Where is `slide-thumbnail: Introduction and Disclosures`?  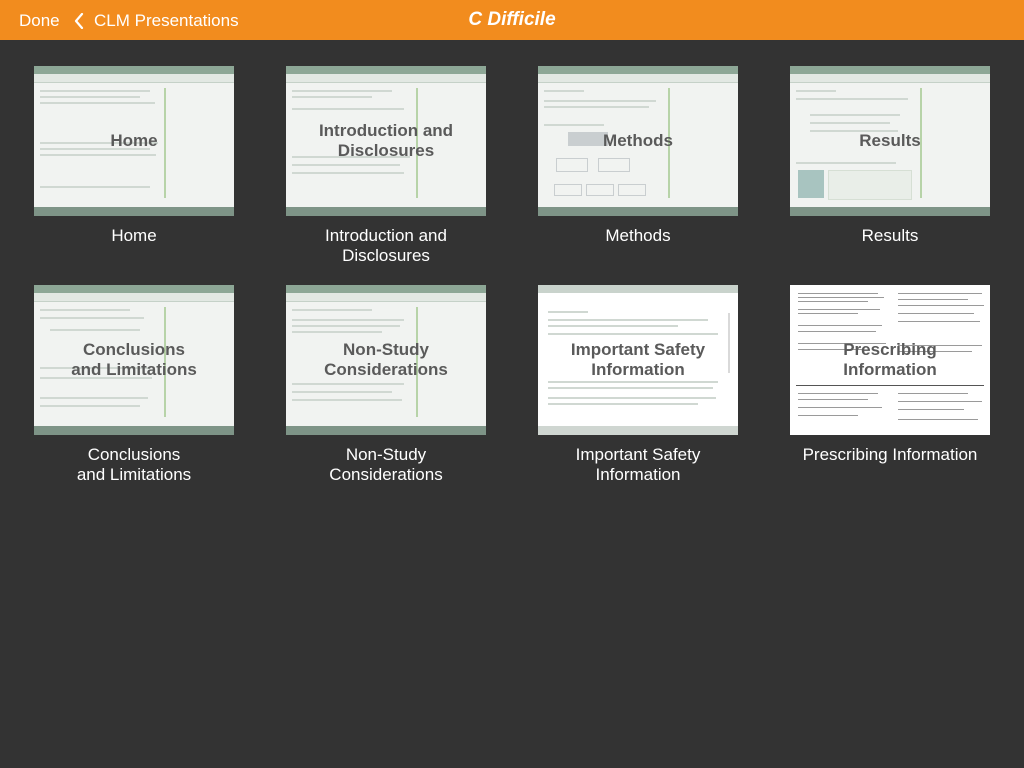 slide-thumbnail: Introduction and Disclosures is located at coordinates (386, 141).